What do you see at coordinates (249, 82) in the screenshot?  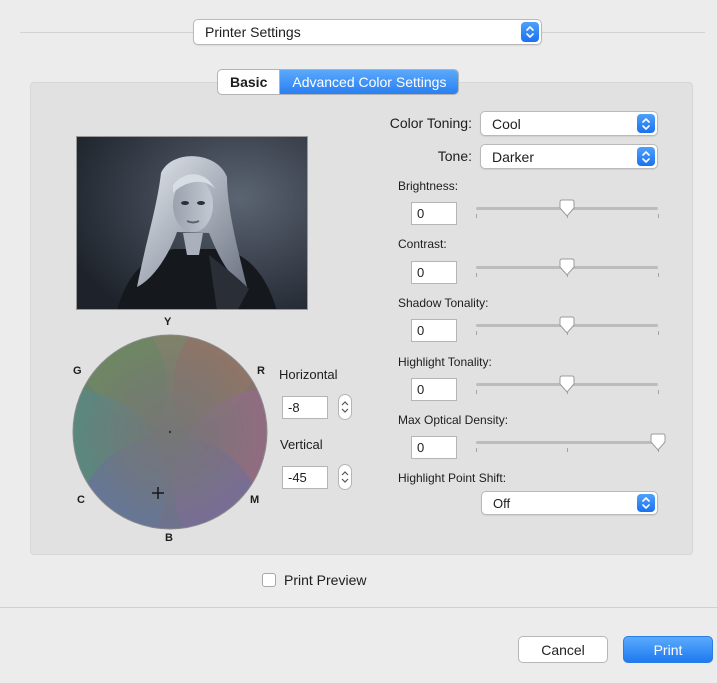 I see `tab-basic: Basic` at bounding box center [249, 82].